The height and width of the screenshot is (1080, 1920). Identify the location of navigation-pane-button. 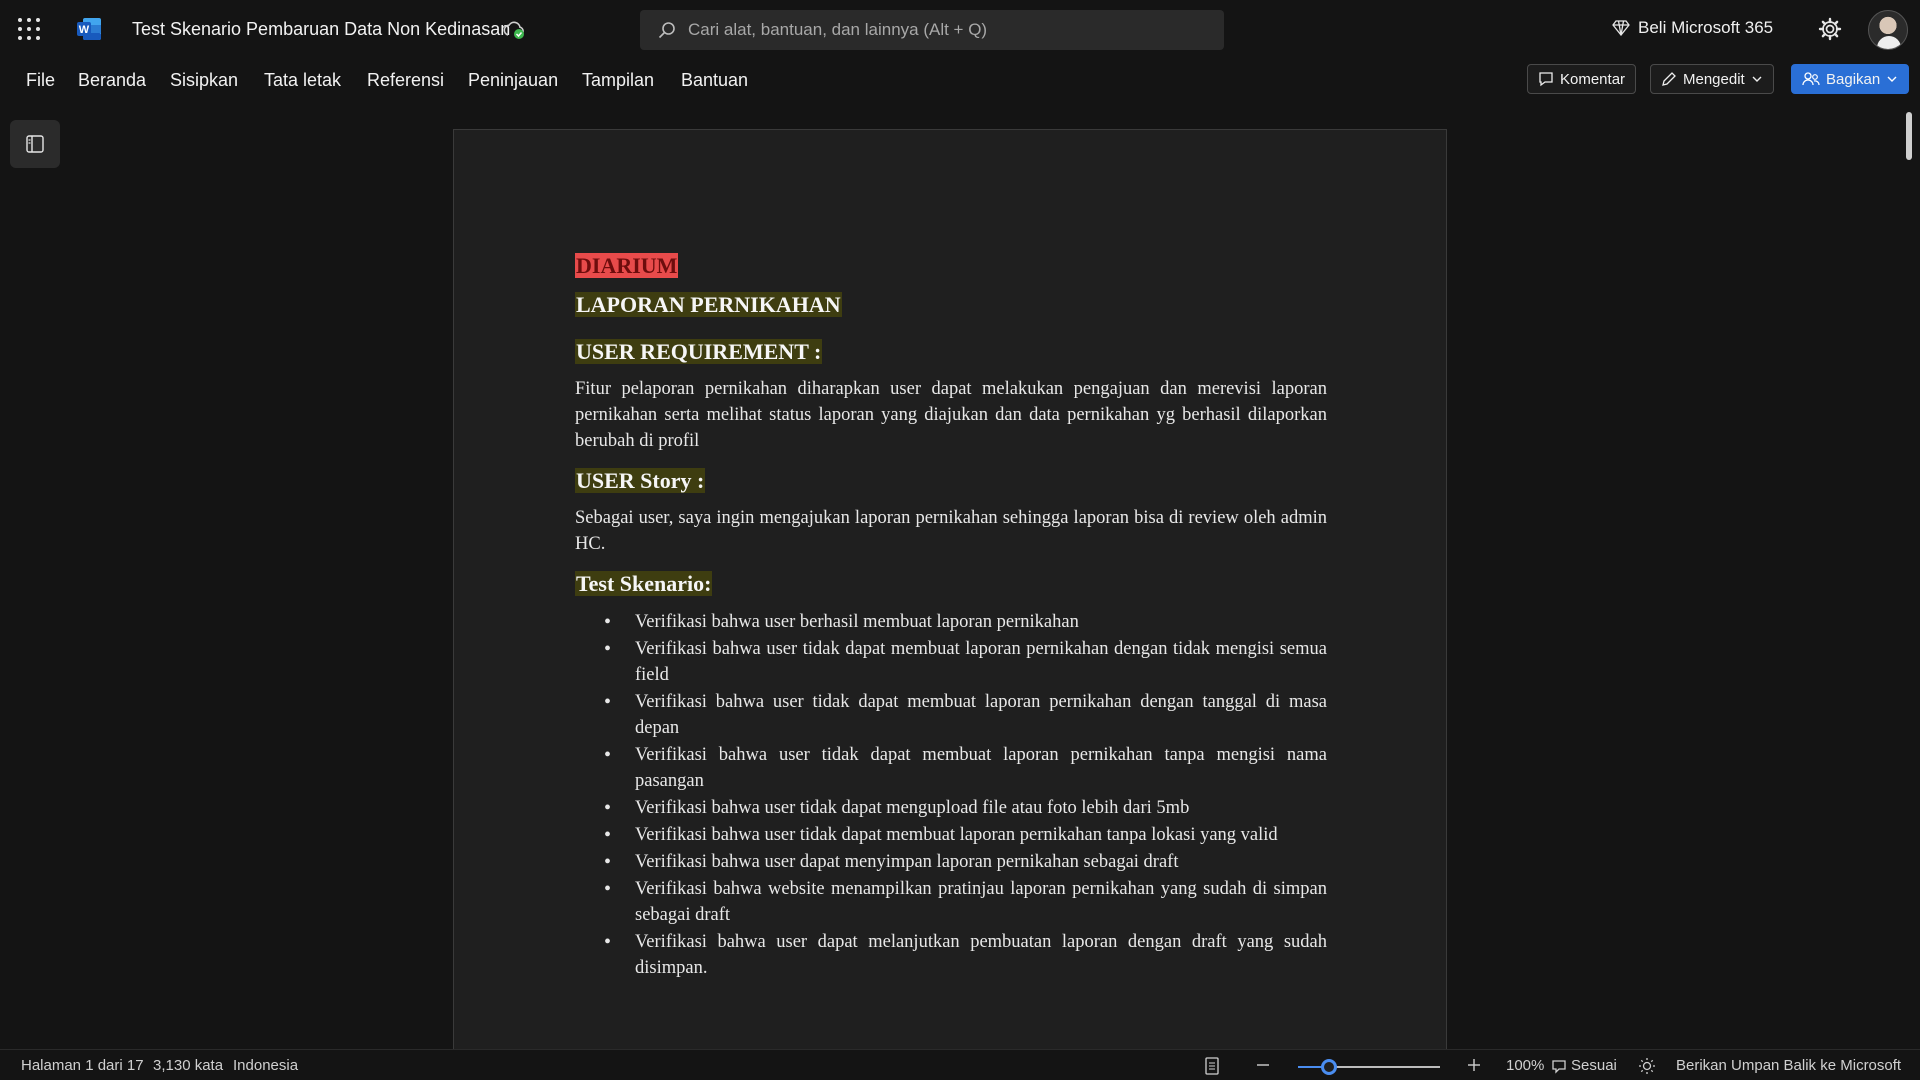
(35, 144).